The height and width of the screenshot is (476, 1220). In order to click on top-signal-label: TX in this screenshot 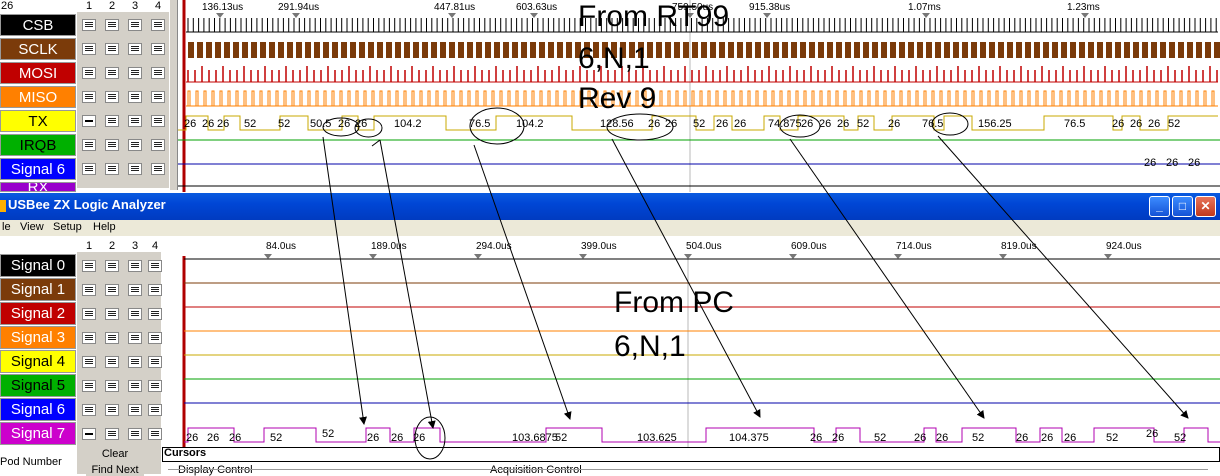, I will do `click(38, 121)`.